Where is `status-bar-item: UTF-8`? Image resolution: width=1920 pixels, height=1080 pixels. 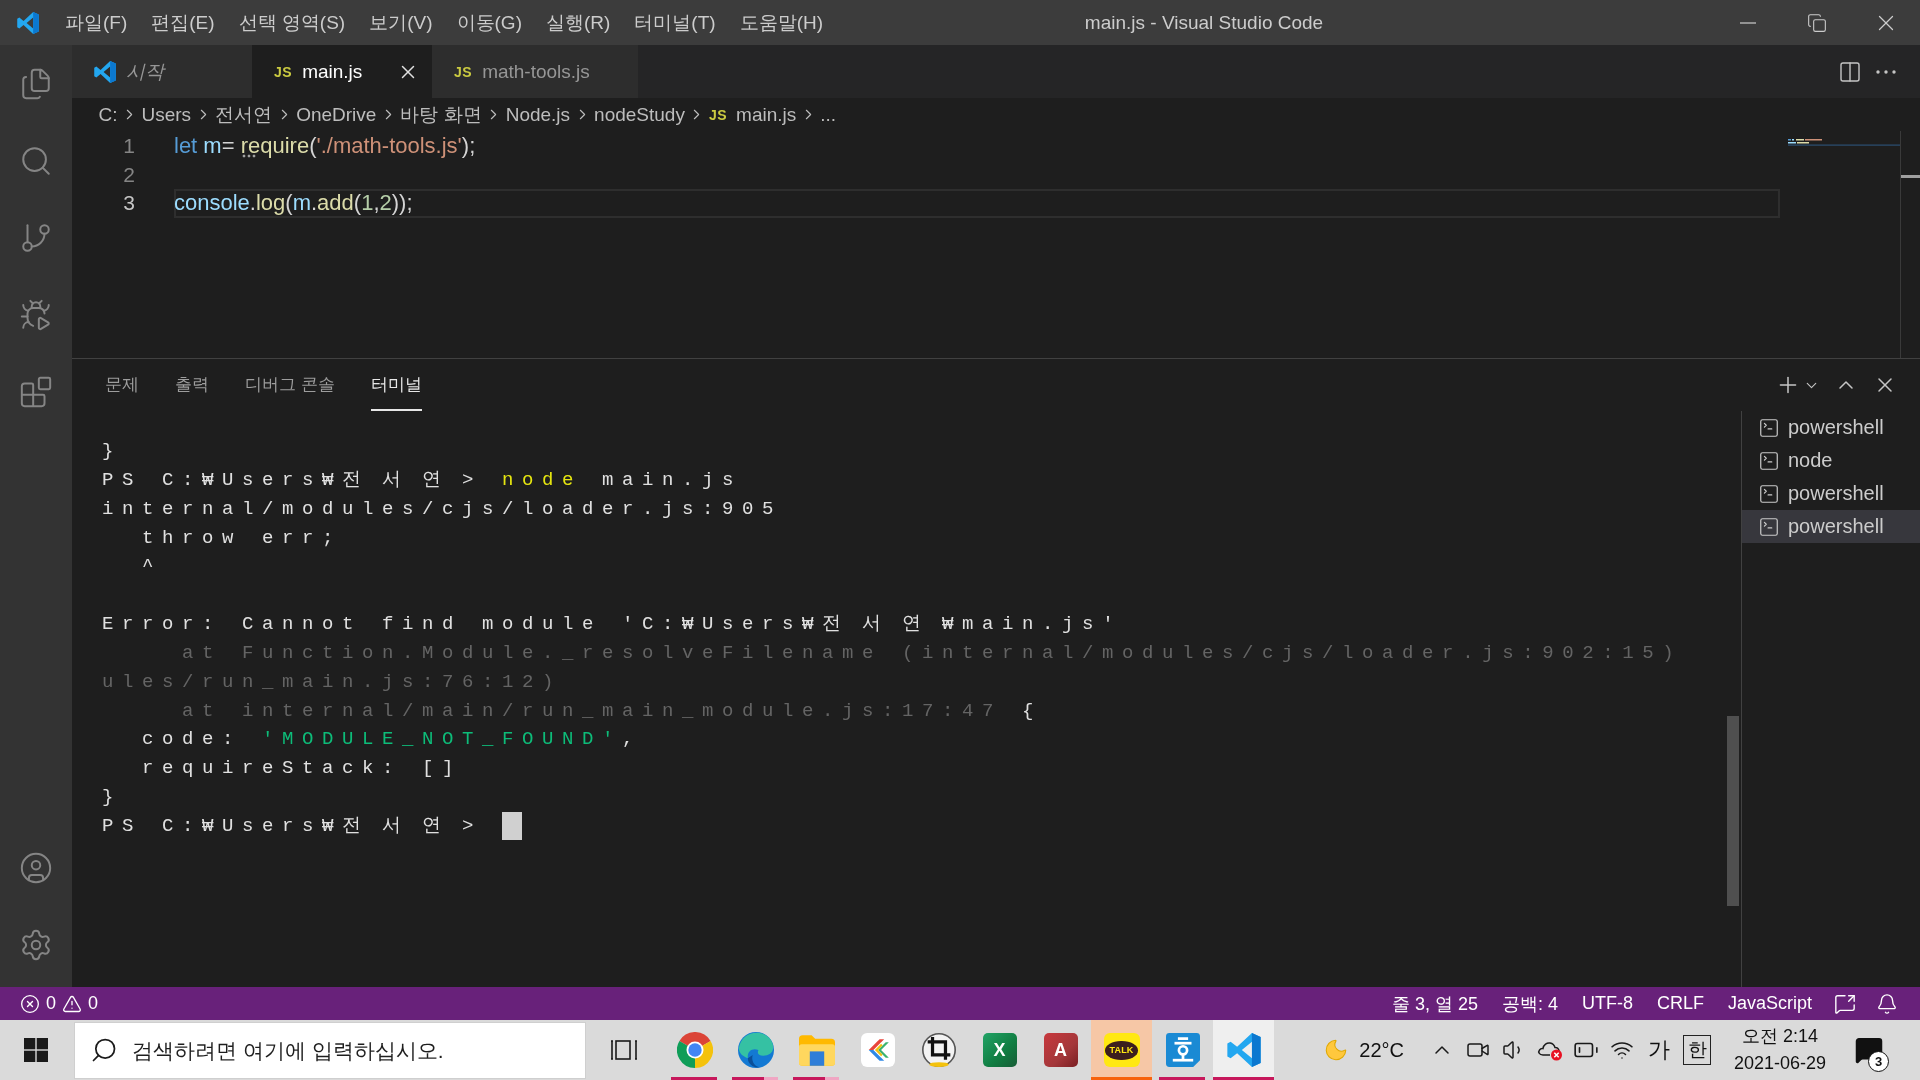
status-bar-item: UTF-8 is located at coordinates (1607, 1003).